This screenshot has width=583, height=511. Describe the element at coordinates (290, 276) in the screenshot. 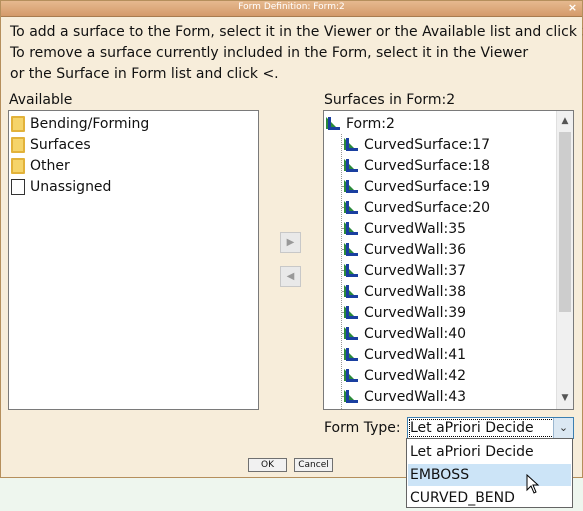

I see `remove-button: ◀` at that location.